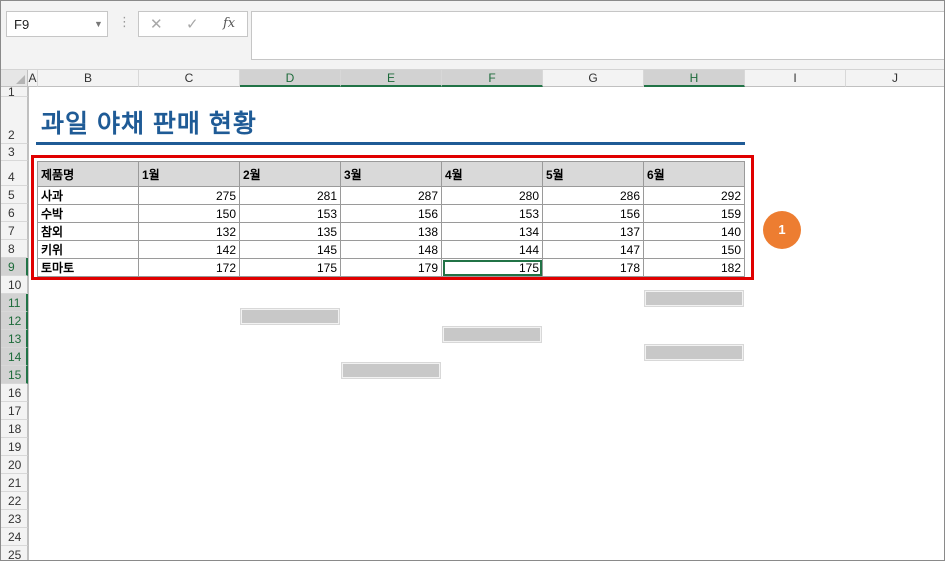 The width and height of the screenshot is (945, 561). Describe the element at coordinates (14, 429) in the screenshot. I see `row-header-18: 18` at that location.